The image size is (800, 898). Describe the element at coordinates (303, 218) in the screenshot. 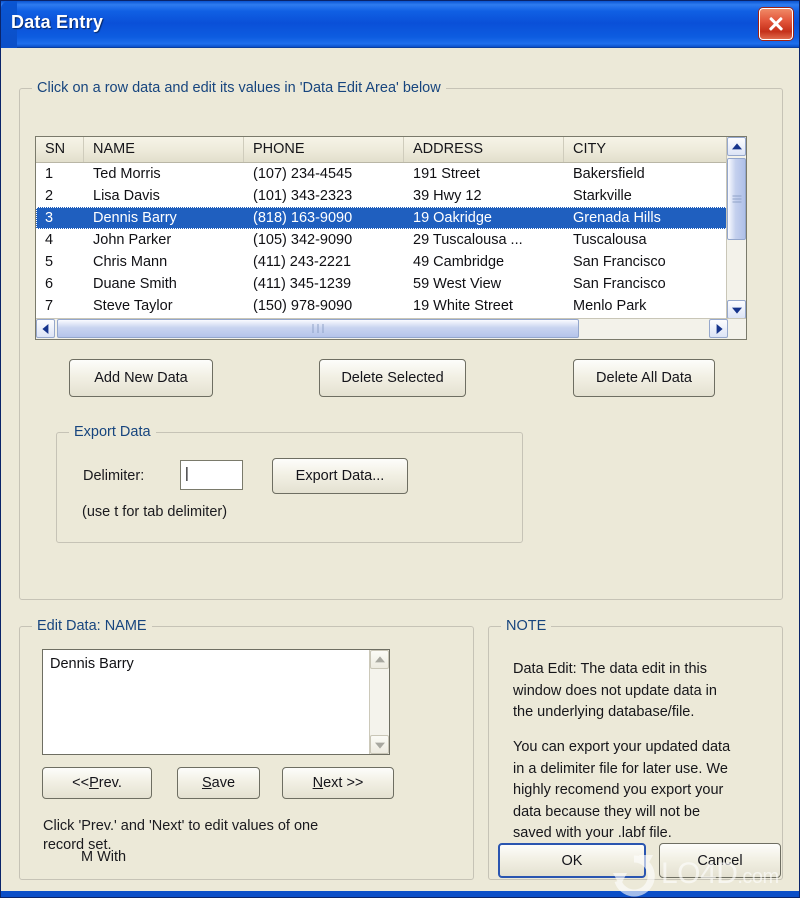

I see `cell-phone: (818) 163-9090` at that location.